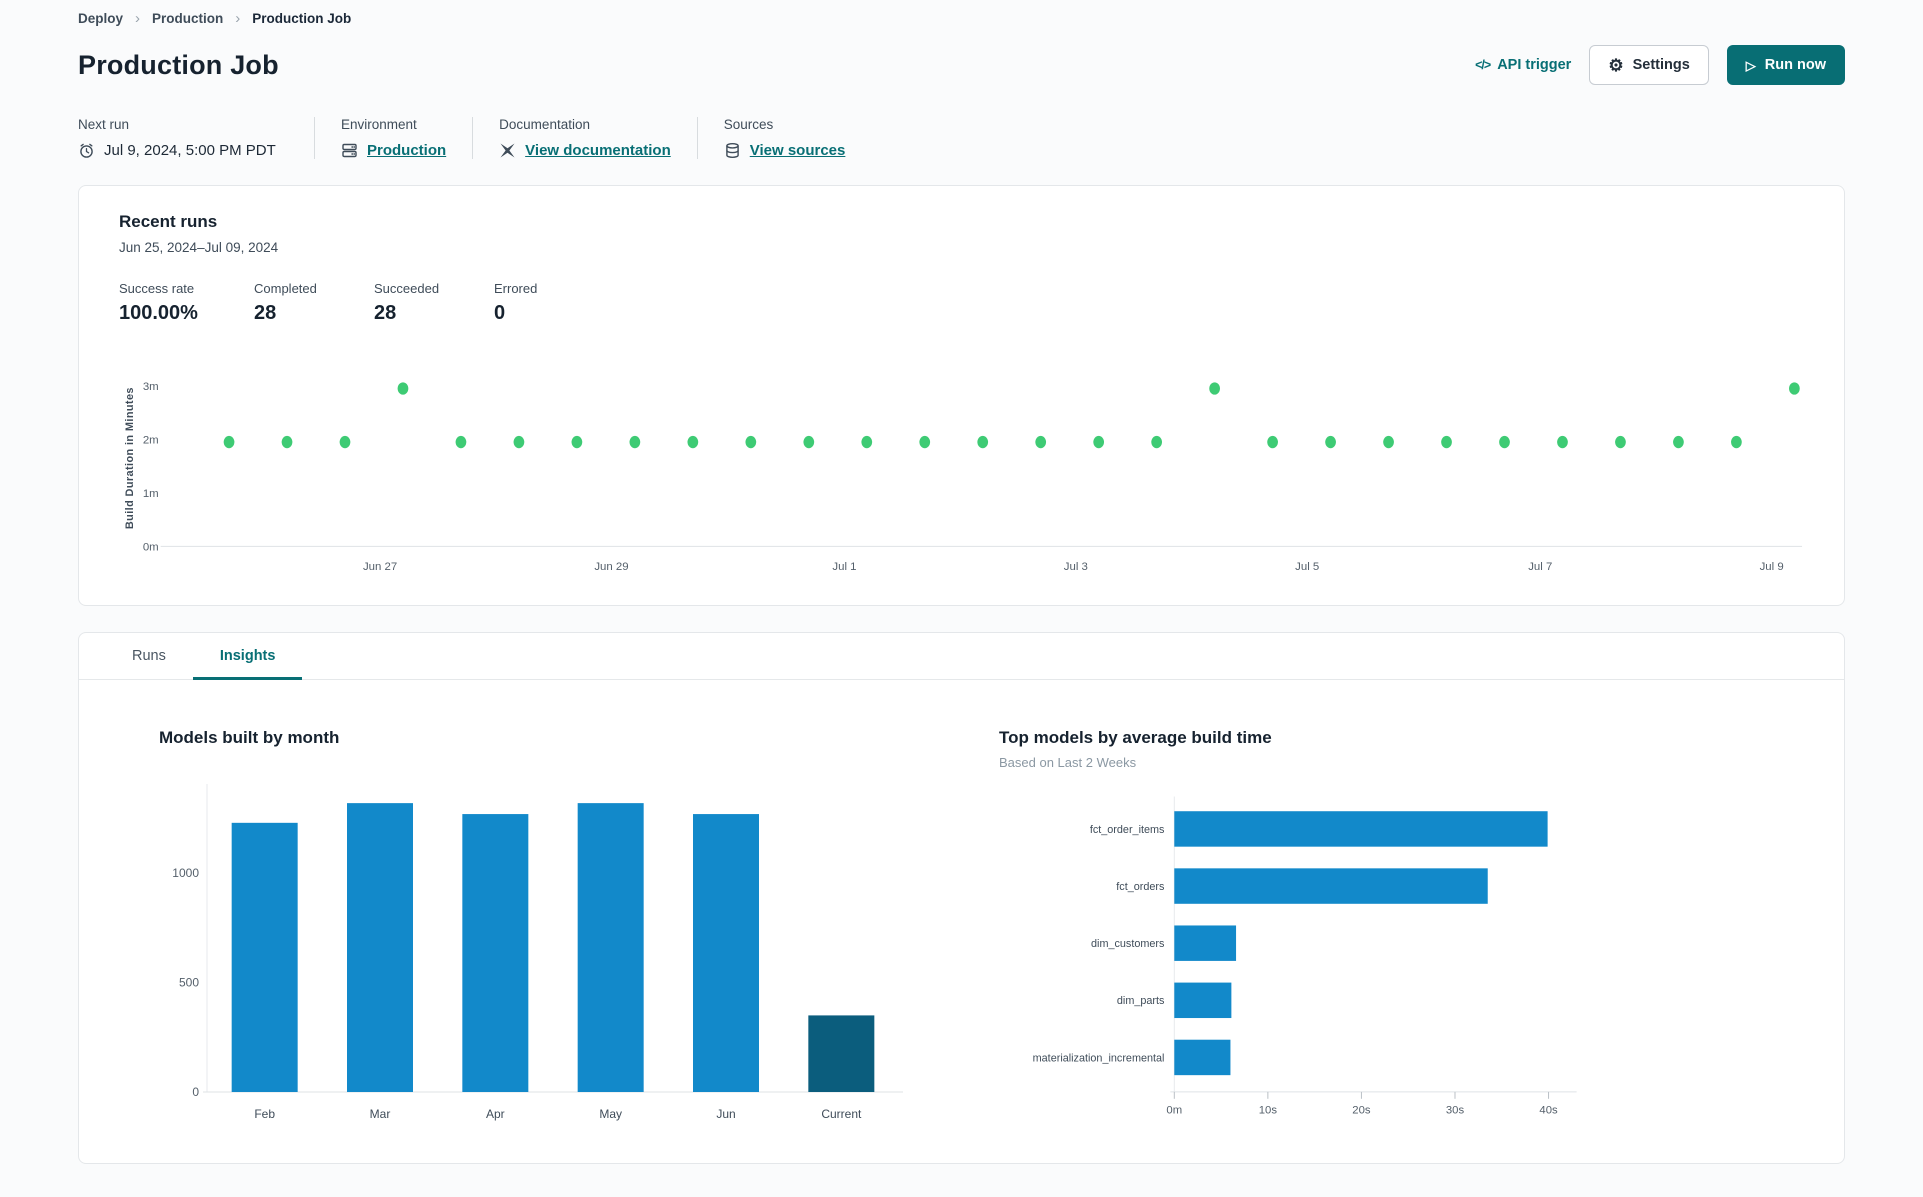 The image size is (1923, 1197). Describe the element at coordinates (86, 150) in the screenshot. I see `alarm-clock-icon` at that location.